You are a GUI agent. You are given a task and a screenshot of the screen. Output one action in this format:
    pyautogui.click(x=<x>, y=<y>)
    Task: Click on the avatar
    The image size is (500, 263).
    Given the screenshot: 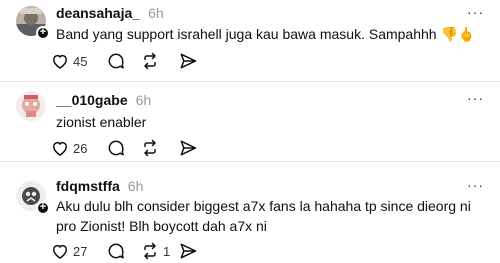 What is the action you would take?
    pyautogui.click(x=31, y=106)
    